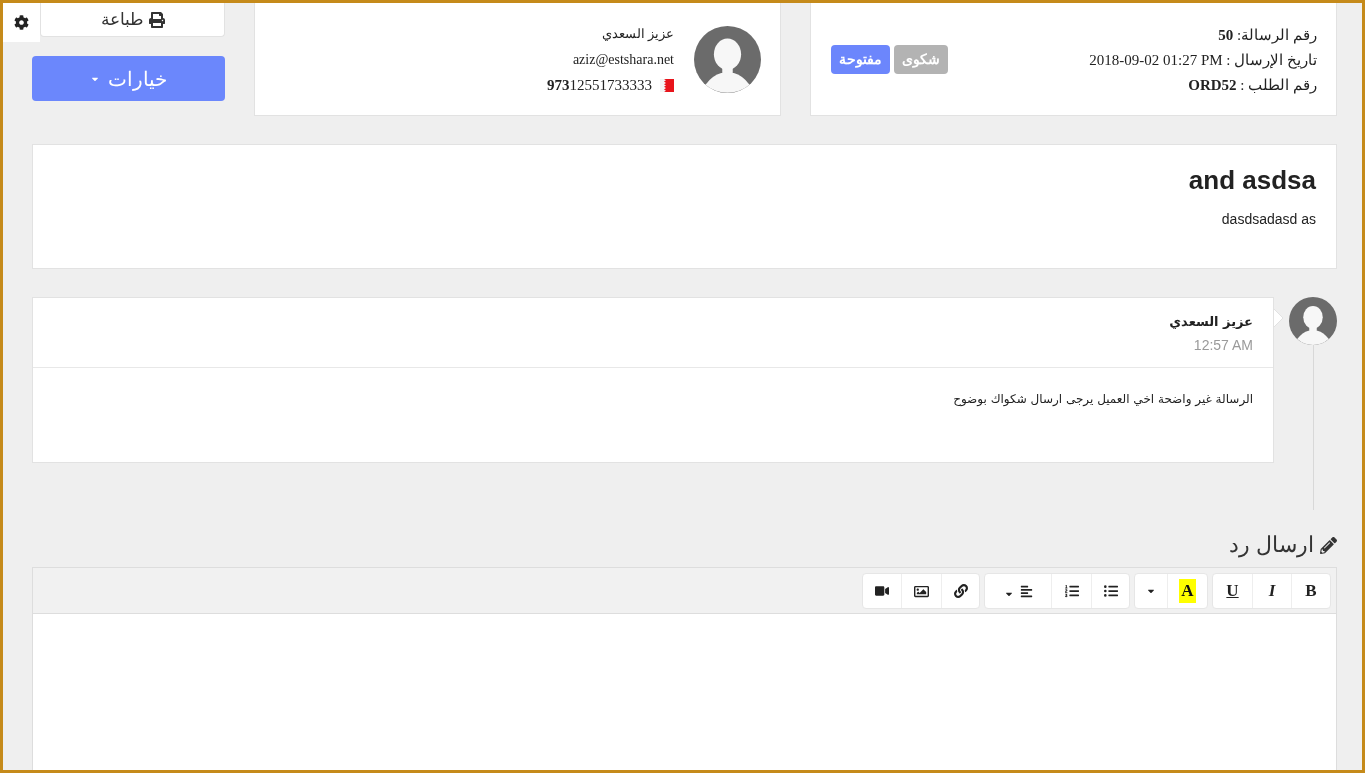 Image resolution: width=1365 pixels, height=773 pixels. What do you see at coordinates (1310, 591) in the screenshot?
I see `bold-button: B` at bounding box center [1310, 591].